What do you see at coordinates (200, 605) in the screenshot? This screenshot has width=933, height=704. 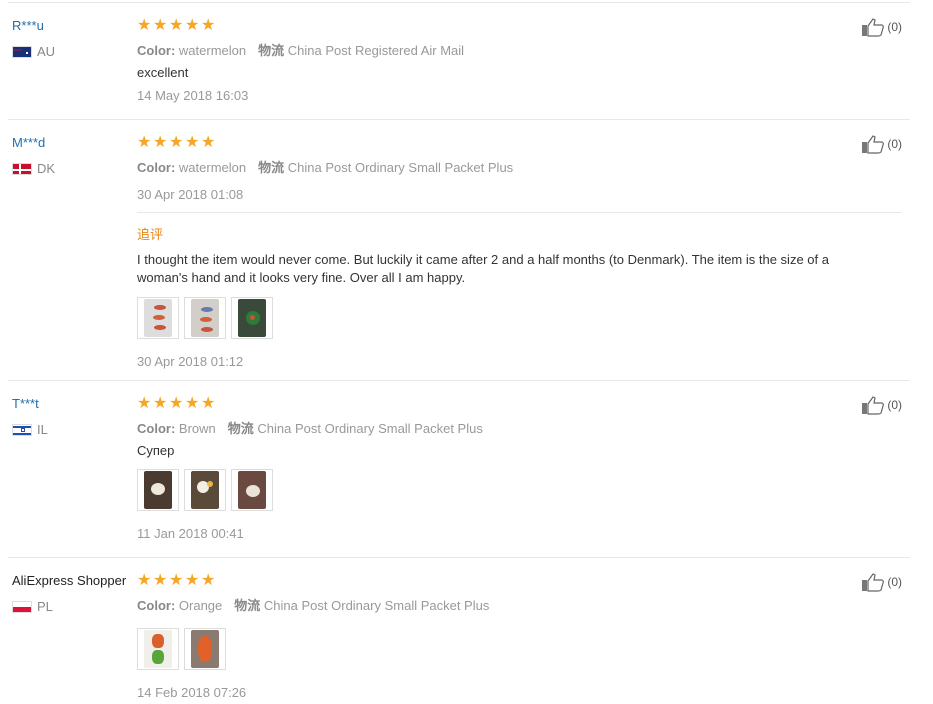 I see `color-value: Orange` at bounding box center [200, 605].